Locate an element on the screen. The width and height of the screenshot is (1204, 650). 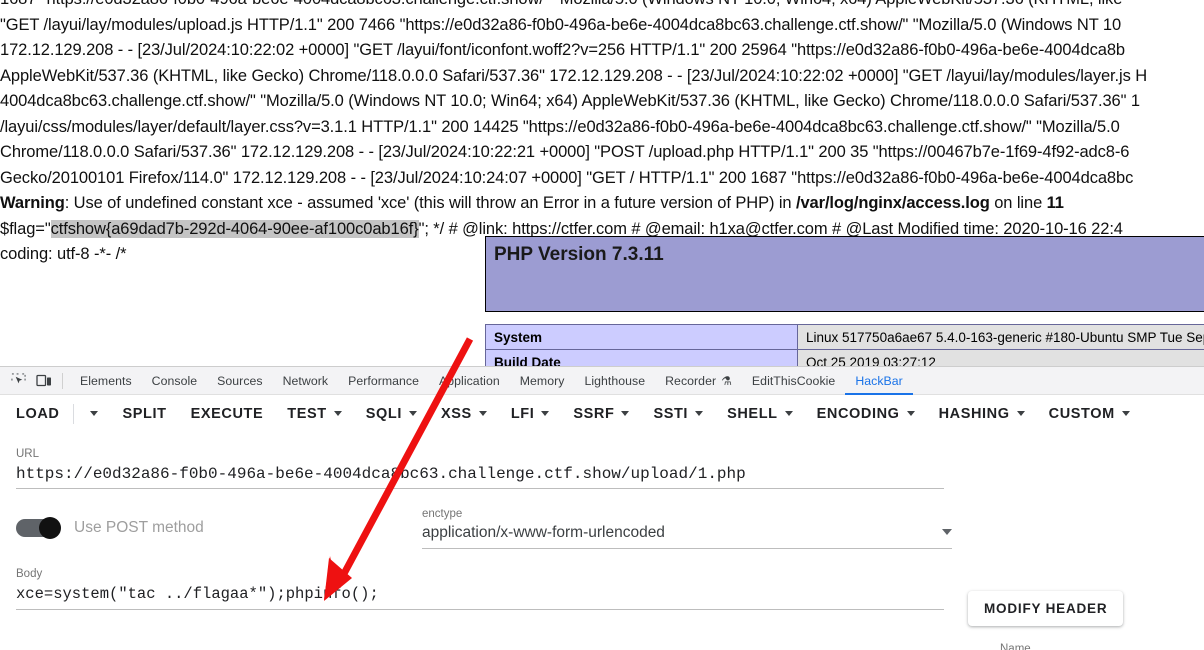
phpinfo-value: Oct 25 2019 03:27:12 is located at coordinates (1000, 357).